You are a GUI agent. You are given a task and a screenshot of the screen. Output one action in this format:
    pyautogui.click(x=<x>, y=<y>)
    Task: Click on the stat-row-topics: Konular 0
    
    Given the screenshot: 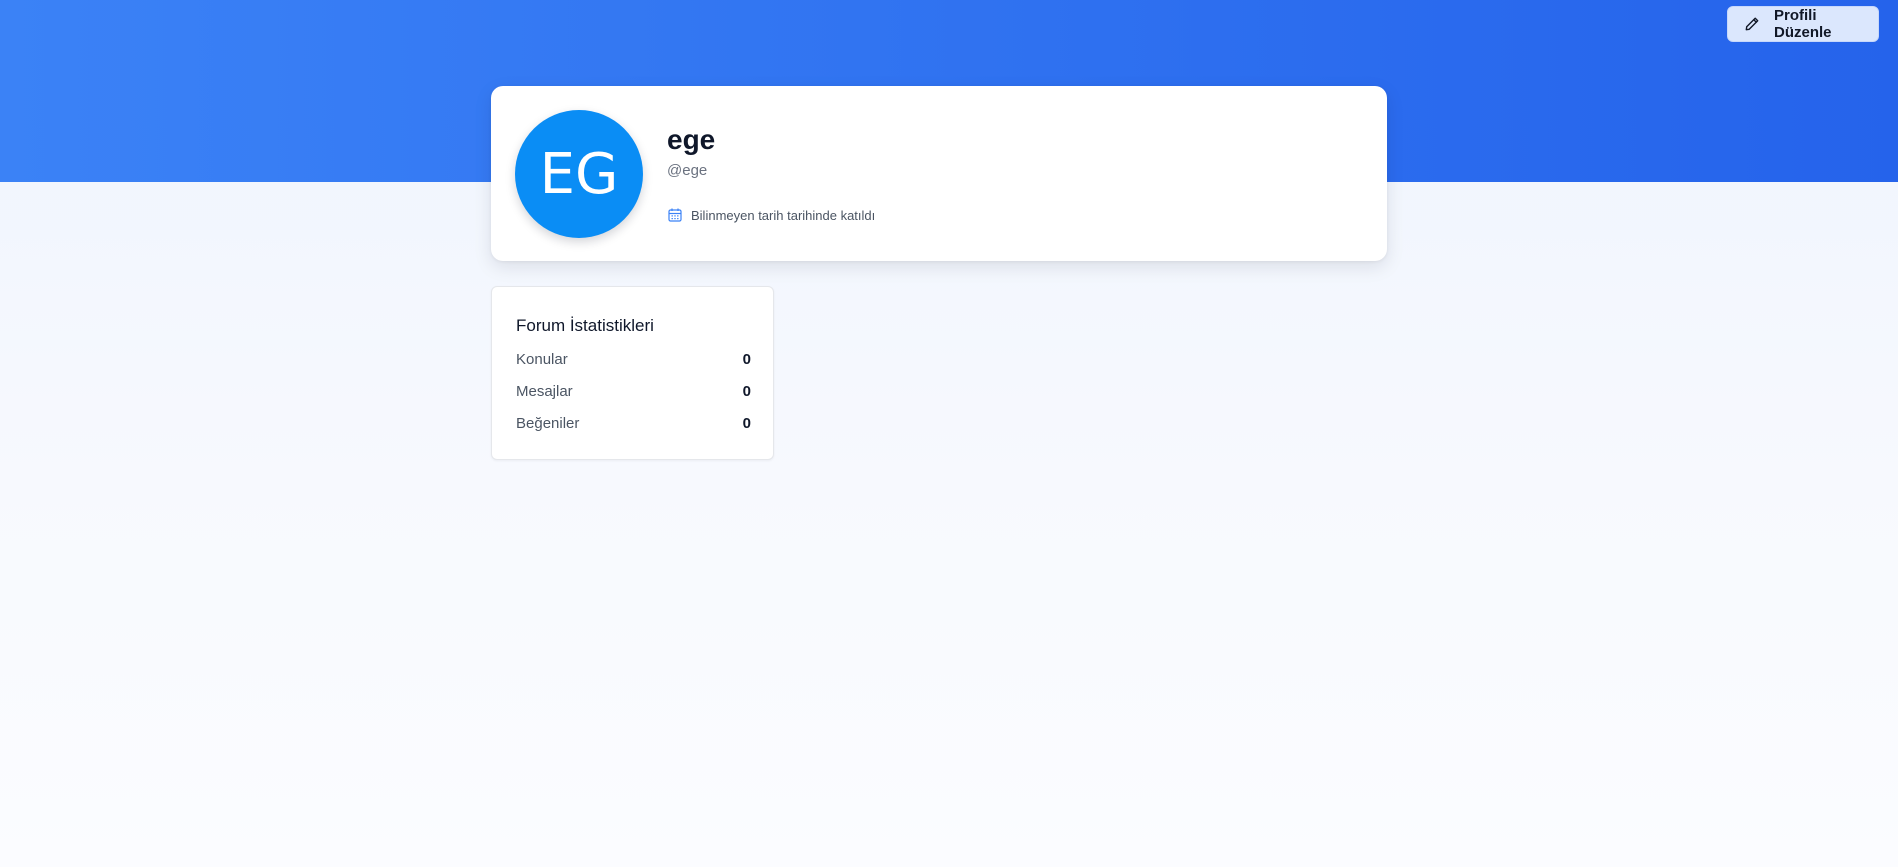 What is the action you would take?
    pyautogui.click(x=633, y=359)
    